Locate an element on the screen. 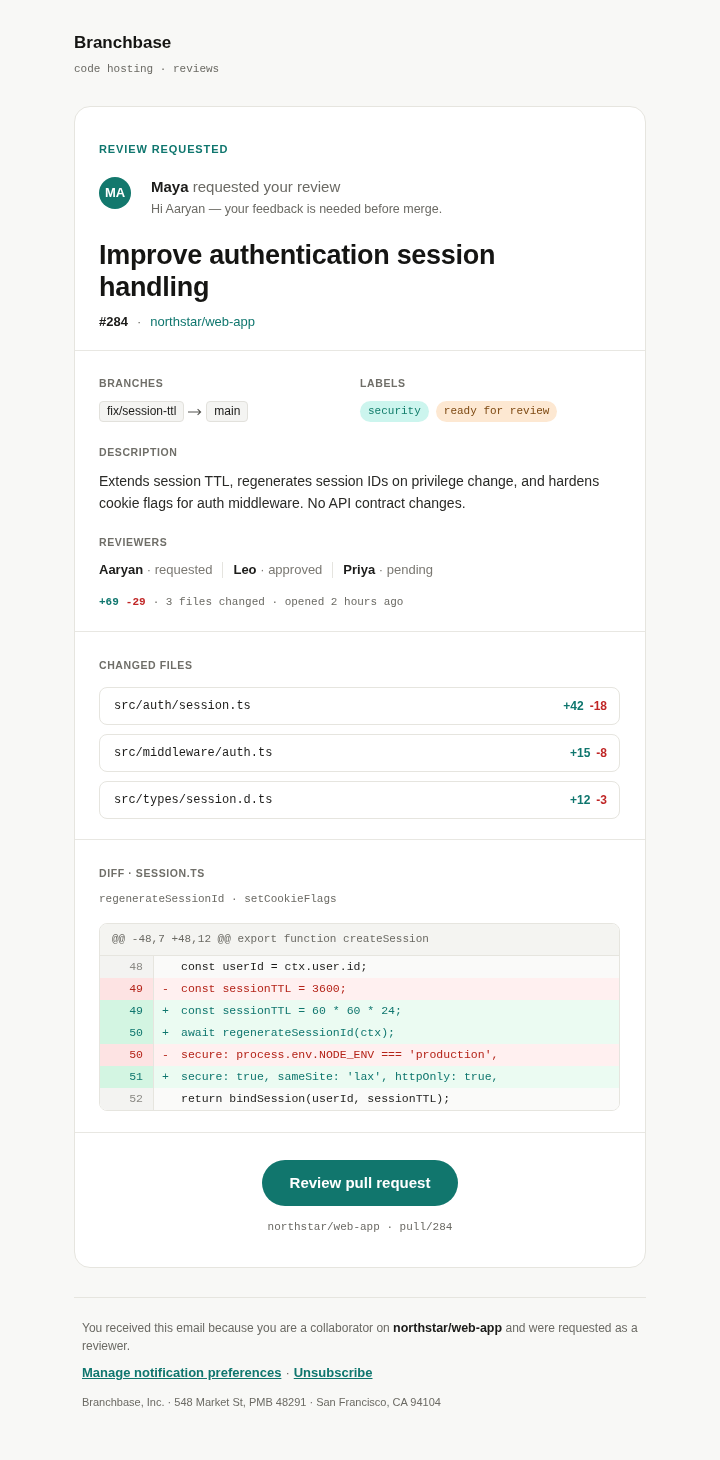  deletions-count: -18 is located at coordinates (598, 706).